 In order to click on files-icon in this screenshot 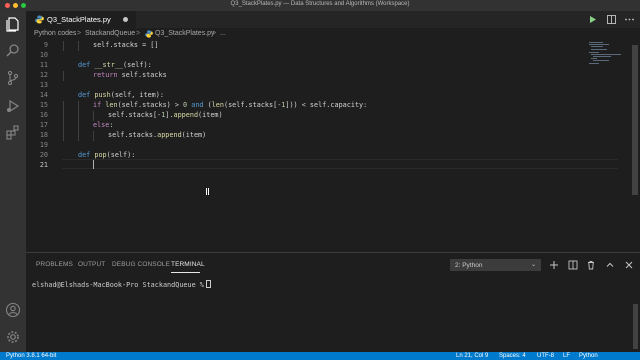, I will do `click(13, 24)`.